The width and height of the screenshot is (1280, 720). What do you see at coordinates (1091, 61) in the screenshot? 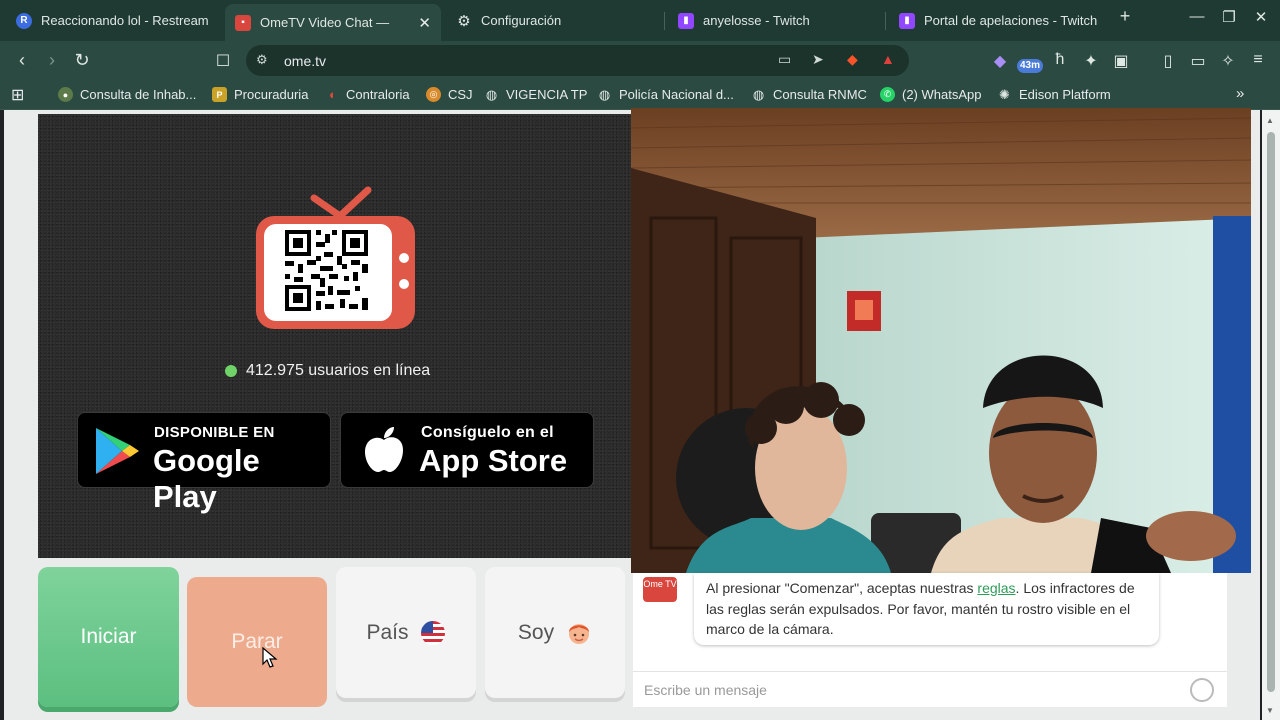
I see `extensions-puzzle-icon: ✦` at bounding box center [1091, 61].